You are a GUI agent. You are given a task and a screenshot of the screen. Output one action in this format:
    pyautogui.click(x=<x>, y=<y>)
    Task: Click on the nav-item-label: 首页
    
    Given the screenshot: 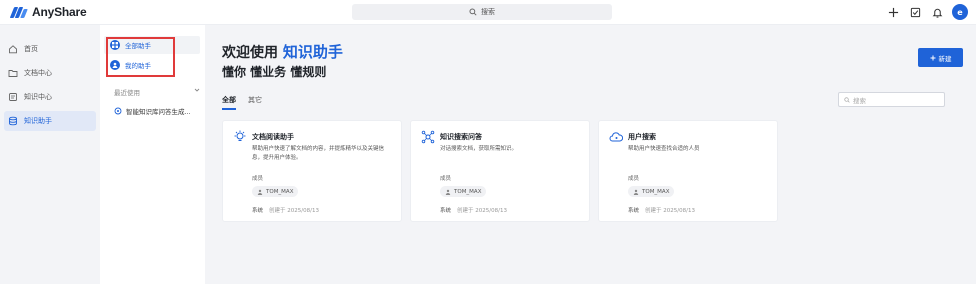 What is the action you would take?
    pyautogui.click(x=31, y=49)
    